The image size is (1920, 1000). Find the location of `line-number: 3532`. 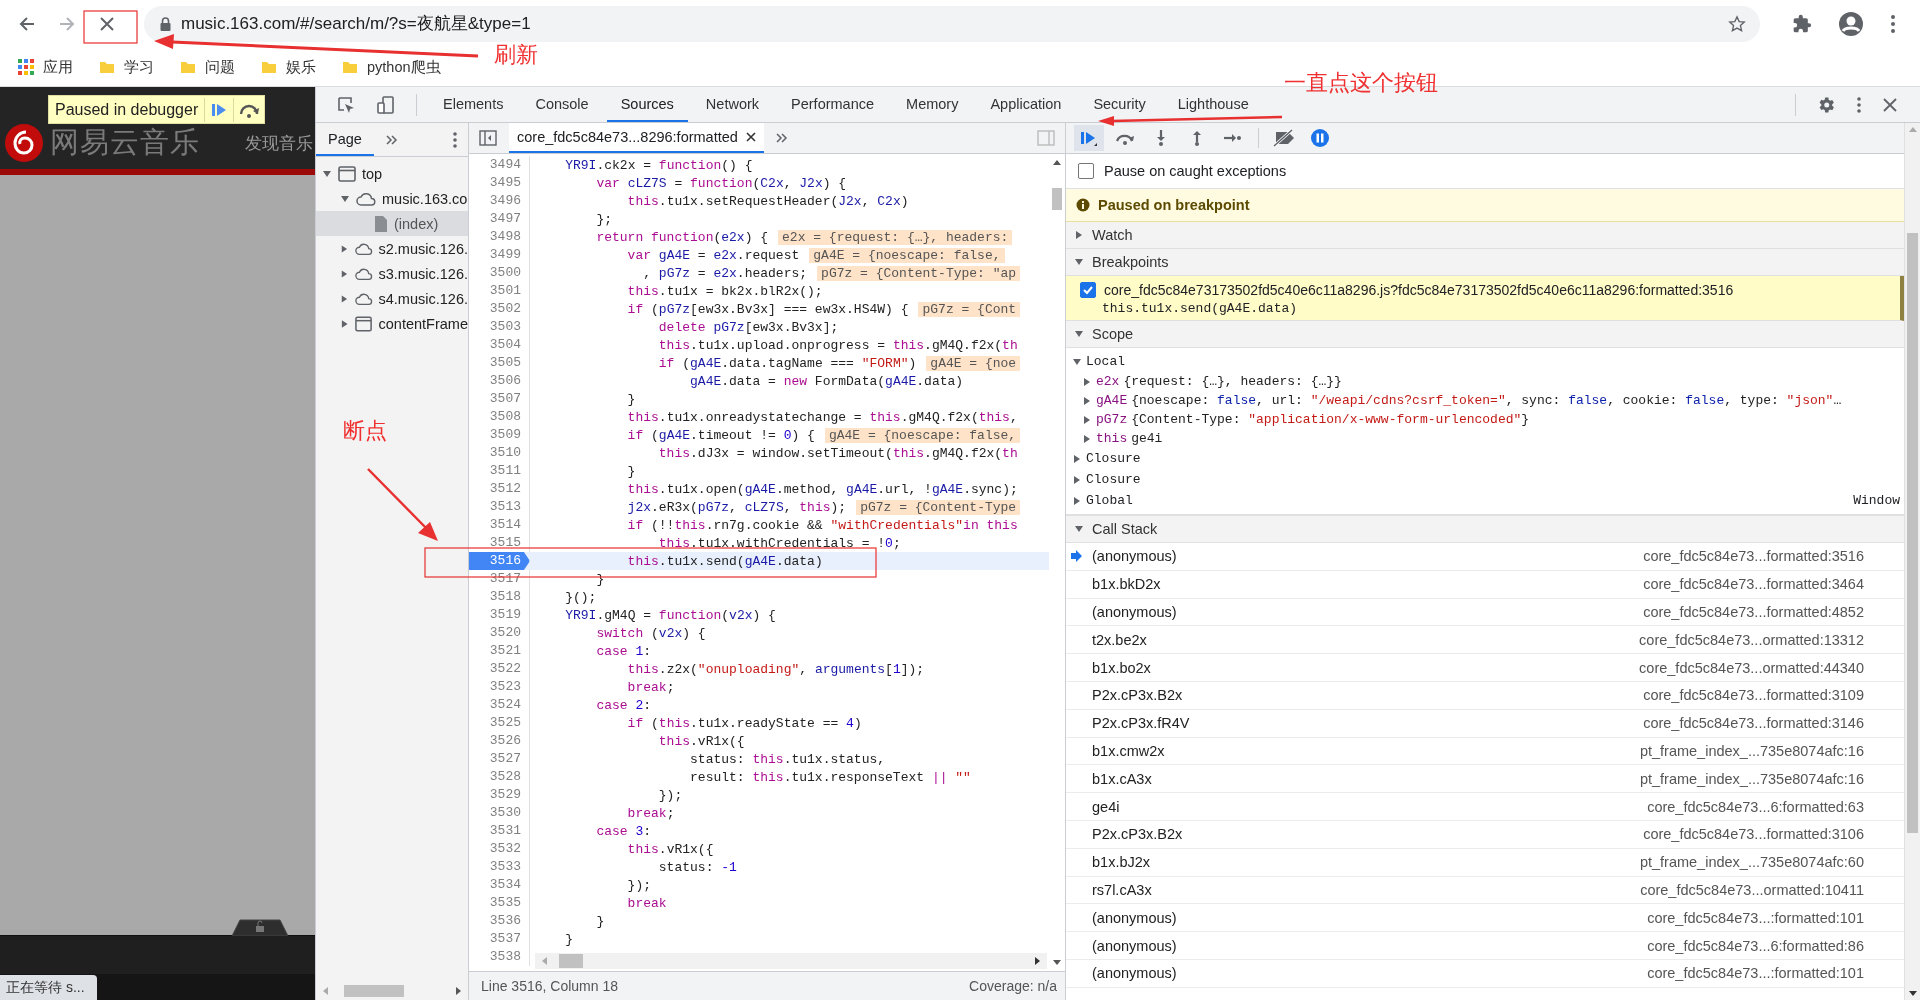

line-number: 3532 is located at coordinates (499, 849).